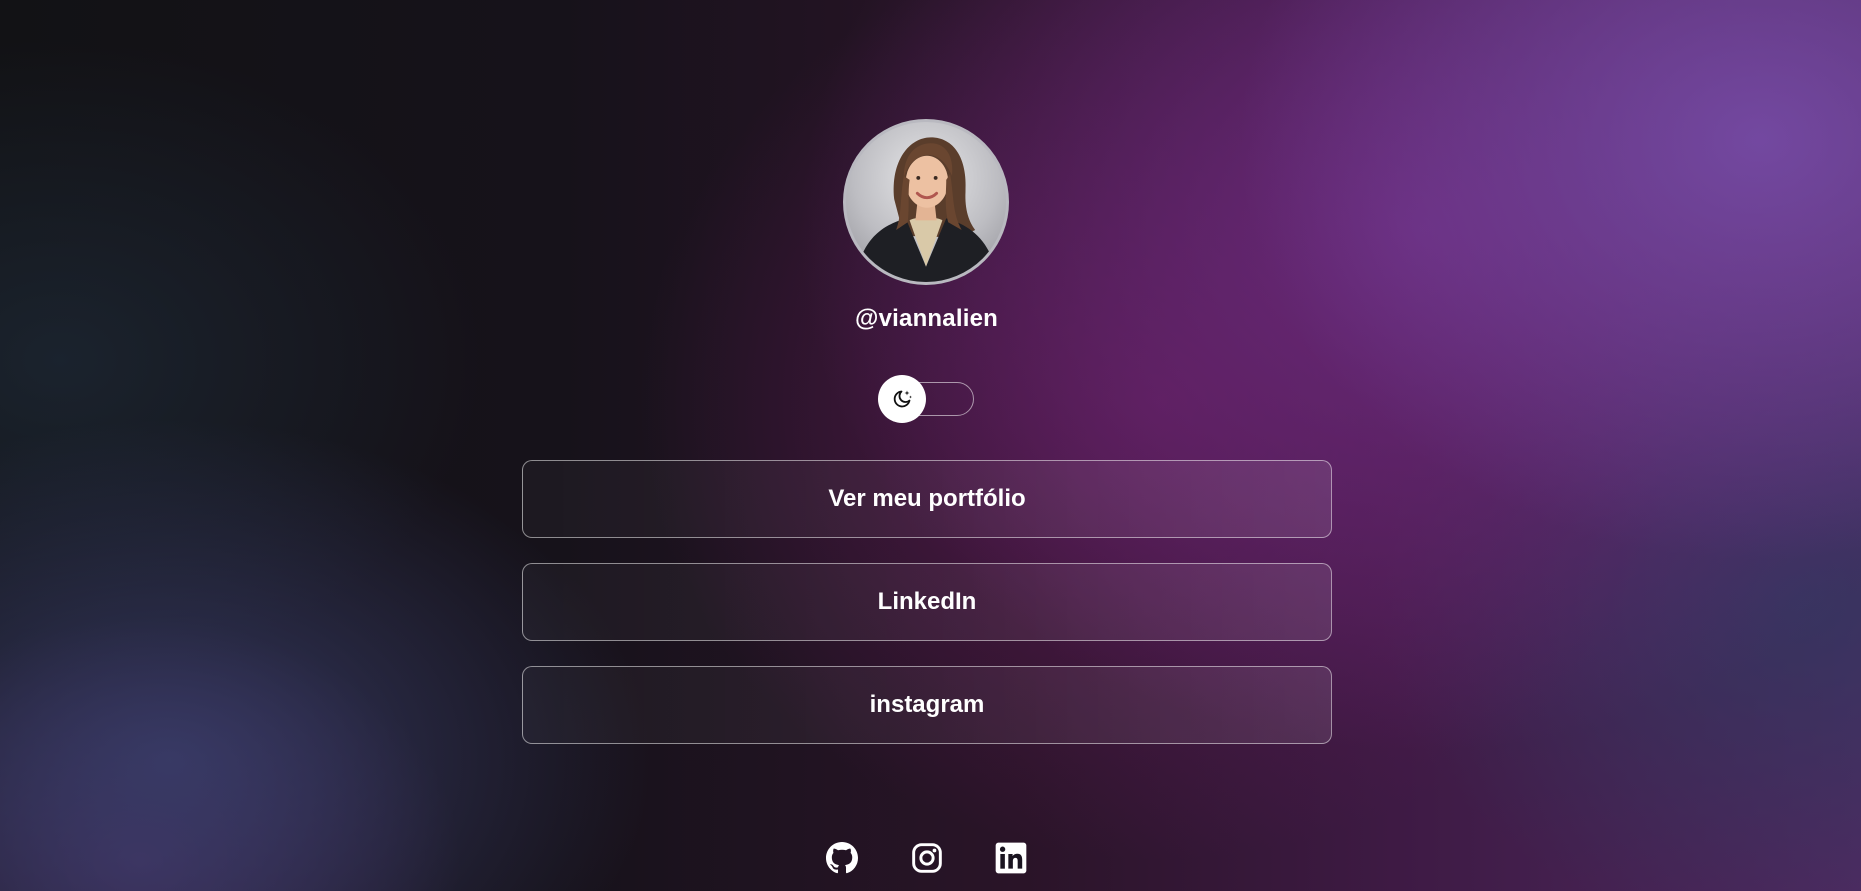 The width and height of the screenshot is (1861, 891). What do you see at coordinates (927, 705) in the screenshot?
I see `instagram-link-button: instagram` at bounding box center [927, 705].